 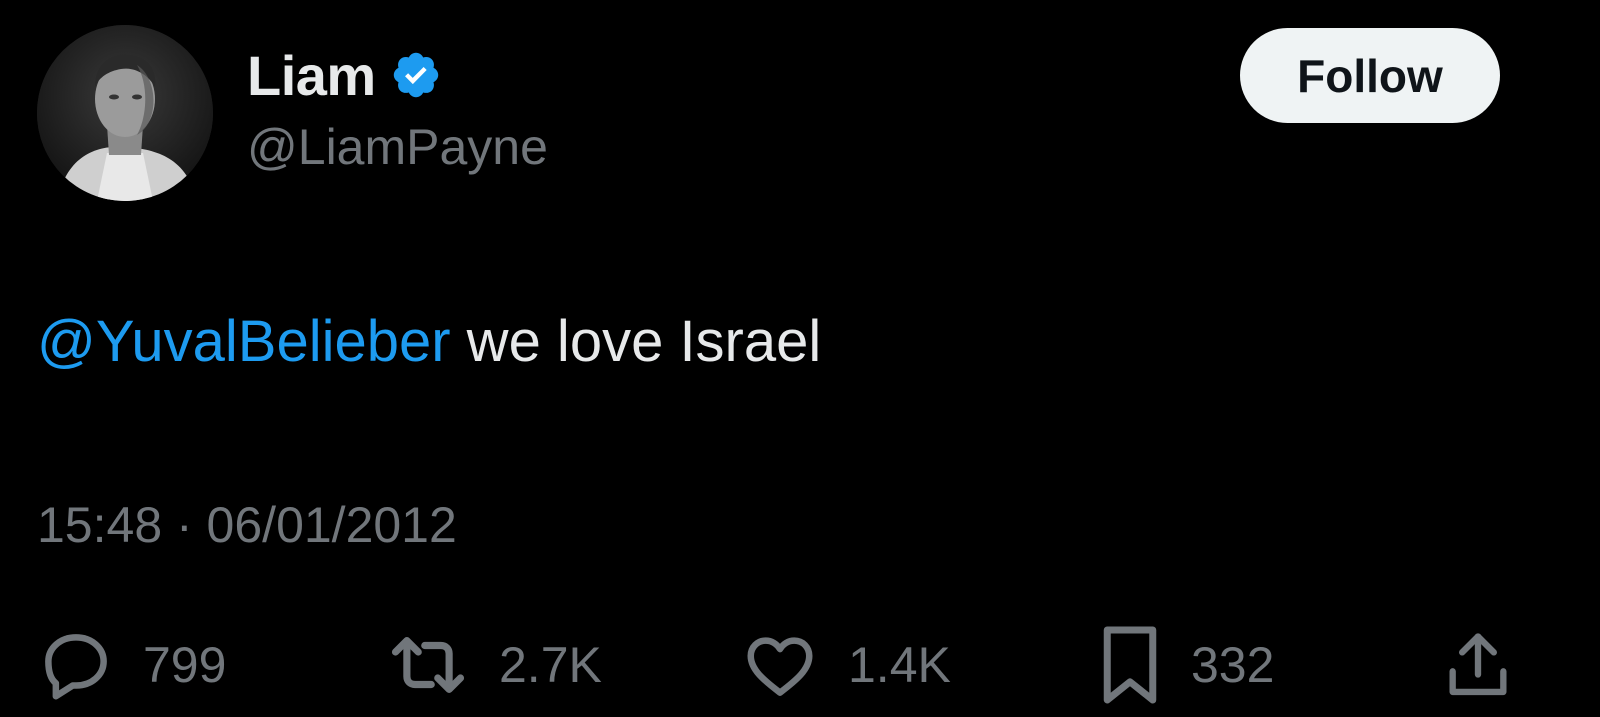 I want to click on retweet-count: 2.7K, so click(x=550, y=665).